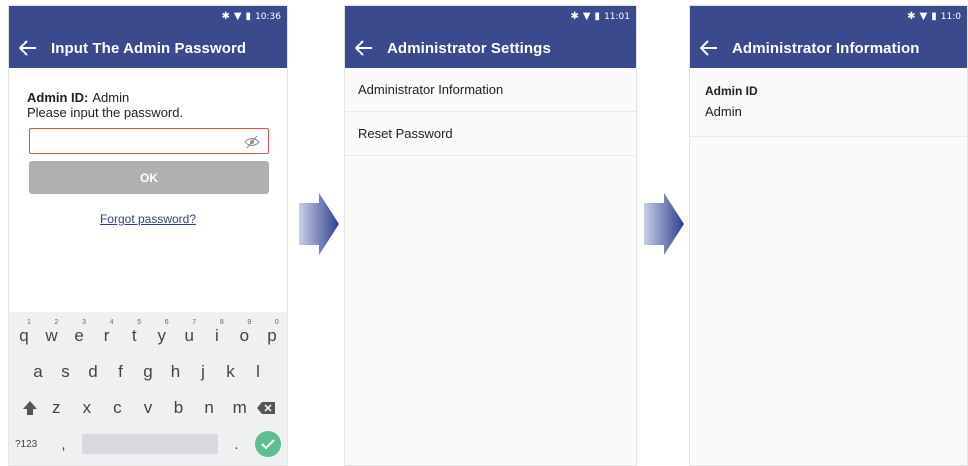 This screenshot has height=466, width=968. I want to click on keyboard-row-4: ?123 , ., so click(148, 444).